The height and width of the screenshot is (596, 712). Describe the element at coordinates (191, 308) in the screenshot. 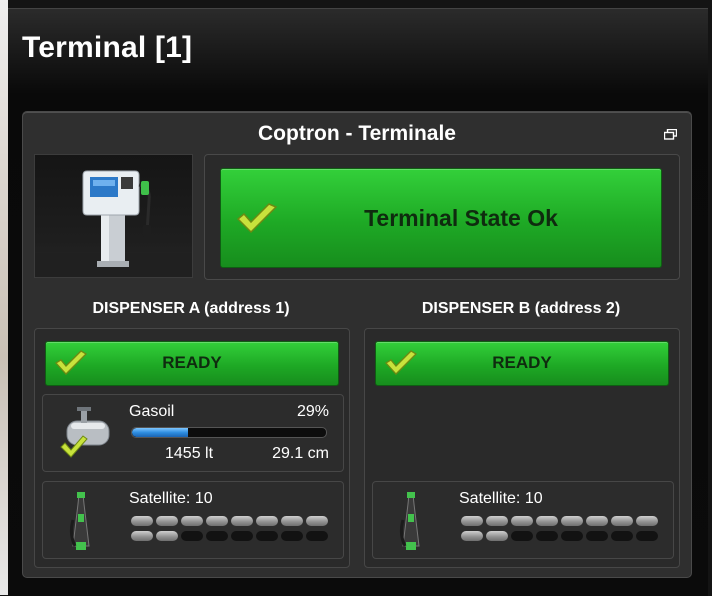

I see `dispenser-a-title: DISPENSER A (address 1)` at that location.